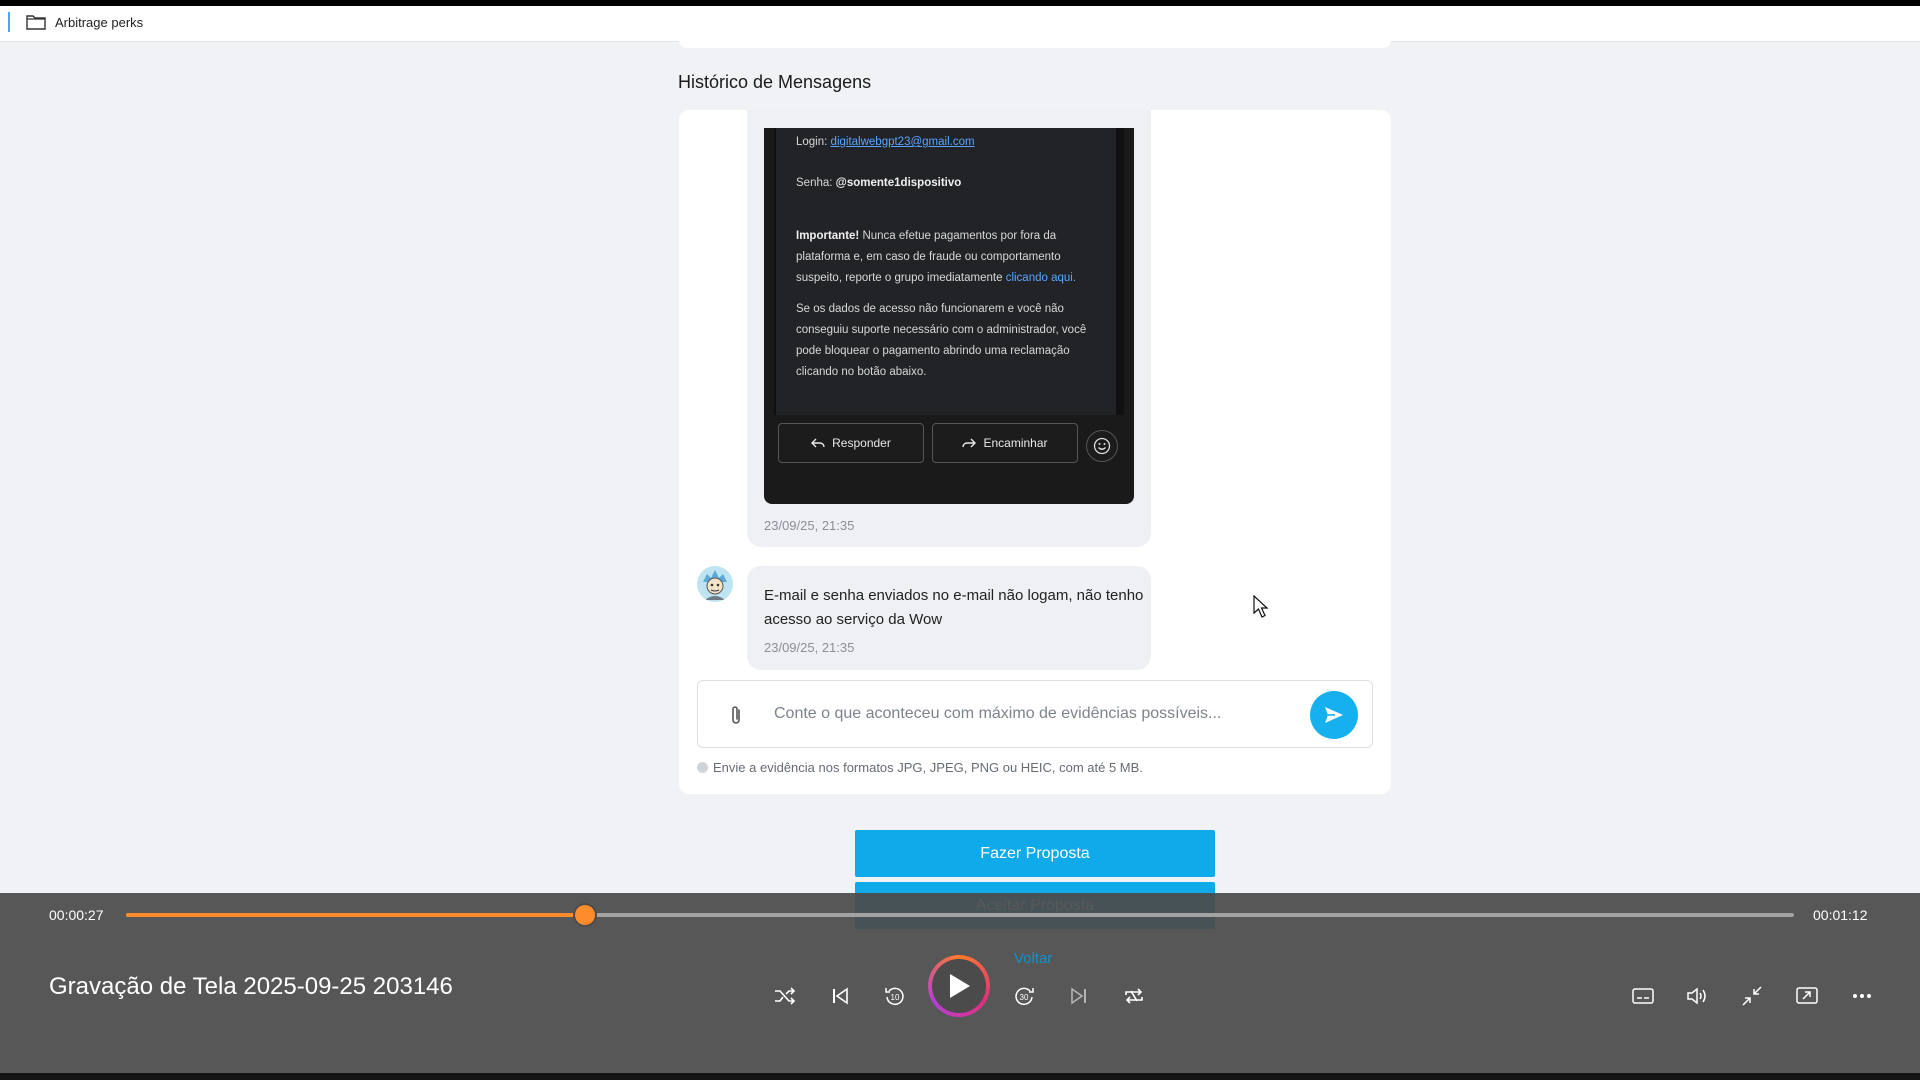  What do you see at coordinates (36, 22) in the screenshot?
I see `folder-icon` at bounding box center [36, 22].